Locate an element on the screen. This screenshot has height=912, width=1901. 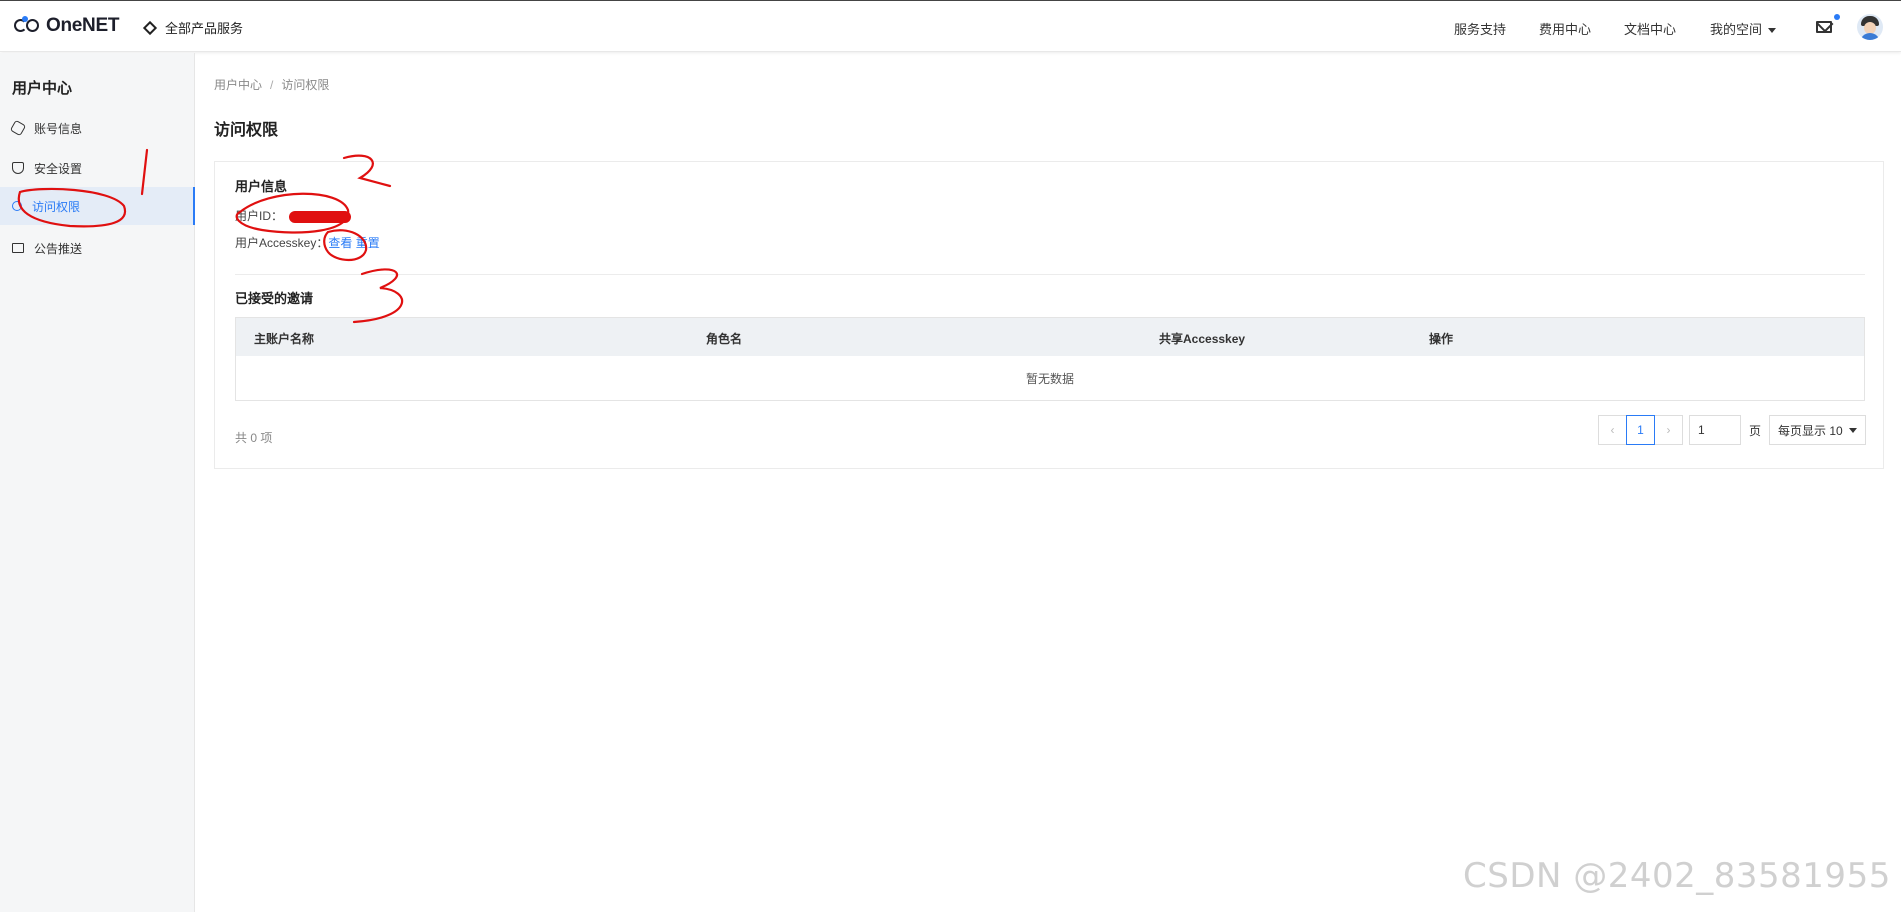
view-accesskey-link: 查看 is located at coordinates (340, 243).